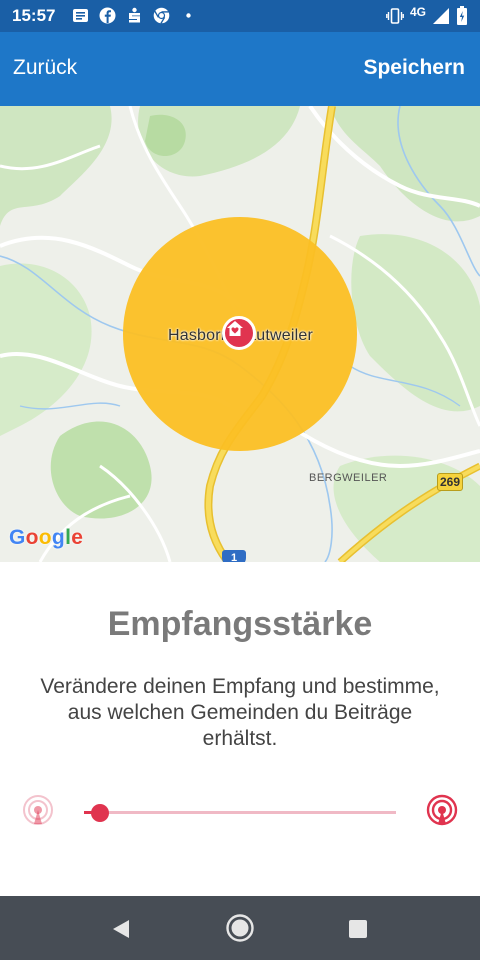  I want to click on home-marker, so click(239, 333).